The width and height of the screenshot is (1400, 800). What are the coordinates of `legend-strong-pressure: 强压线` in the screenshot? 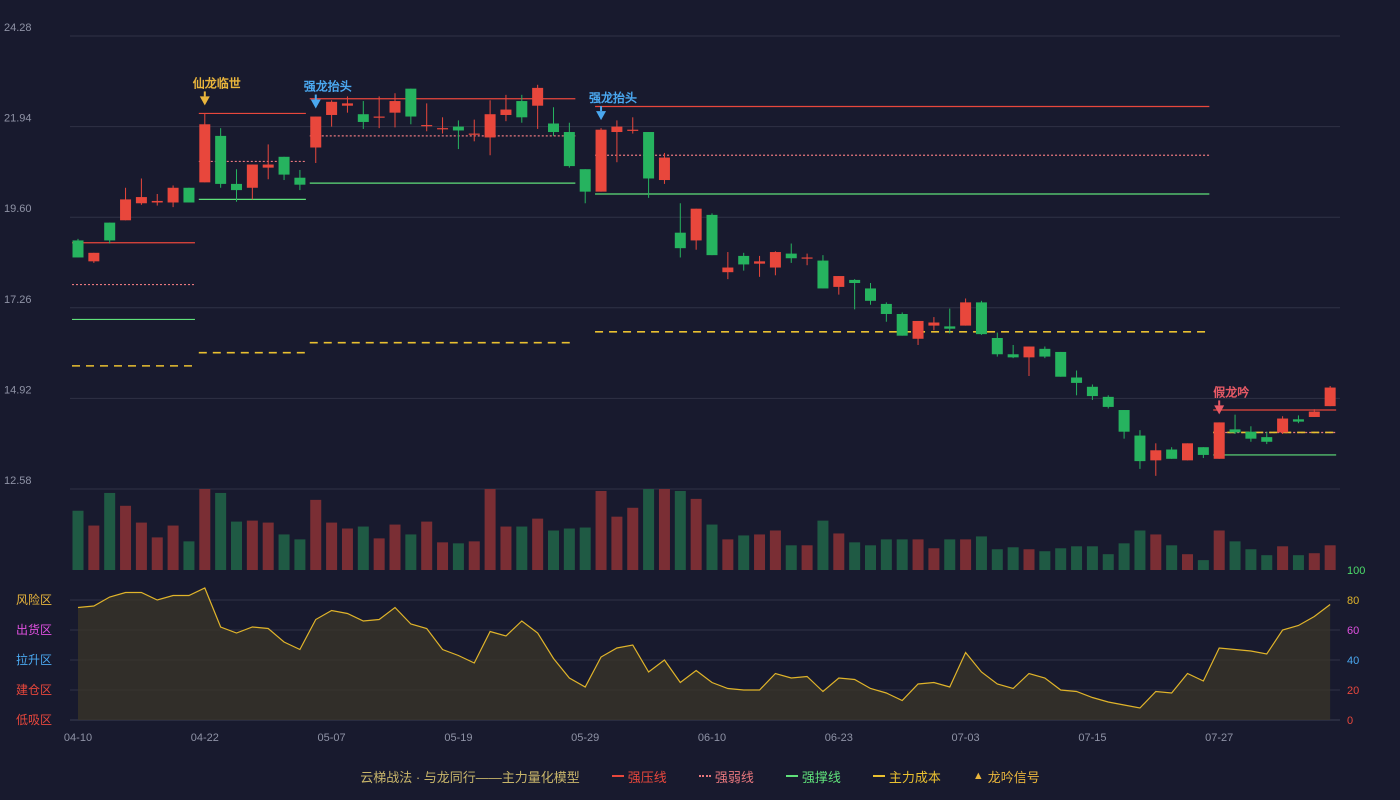 It's located at (639, 776).